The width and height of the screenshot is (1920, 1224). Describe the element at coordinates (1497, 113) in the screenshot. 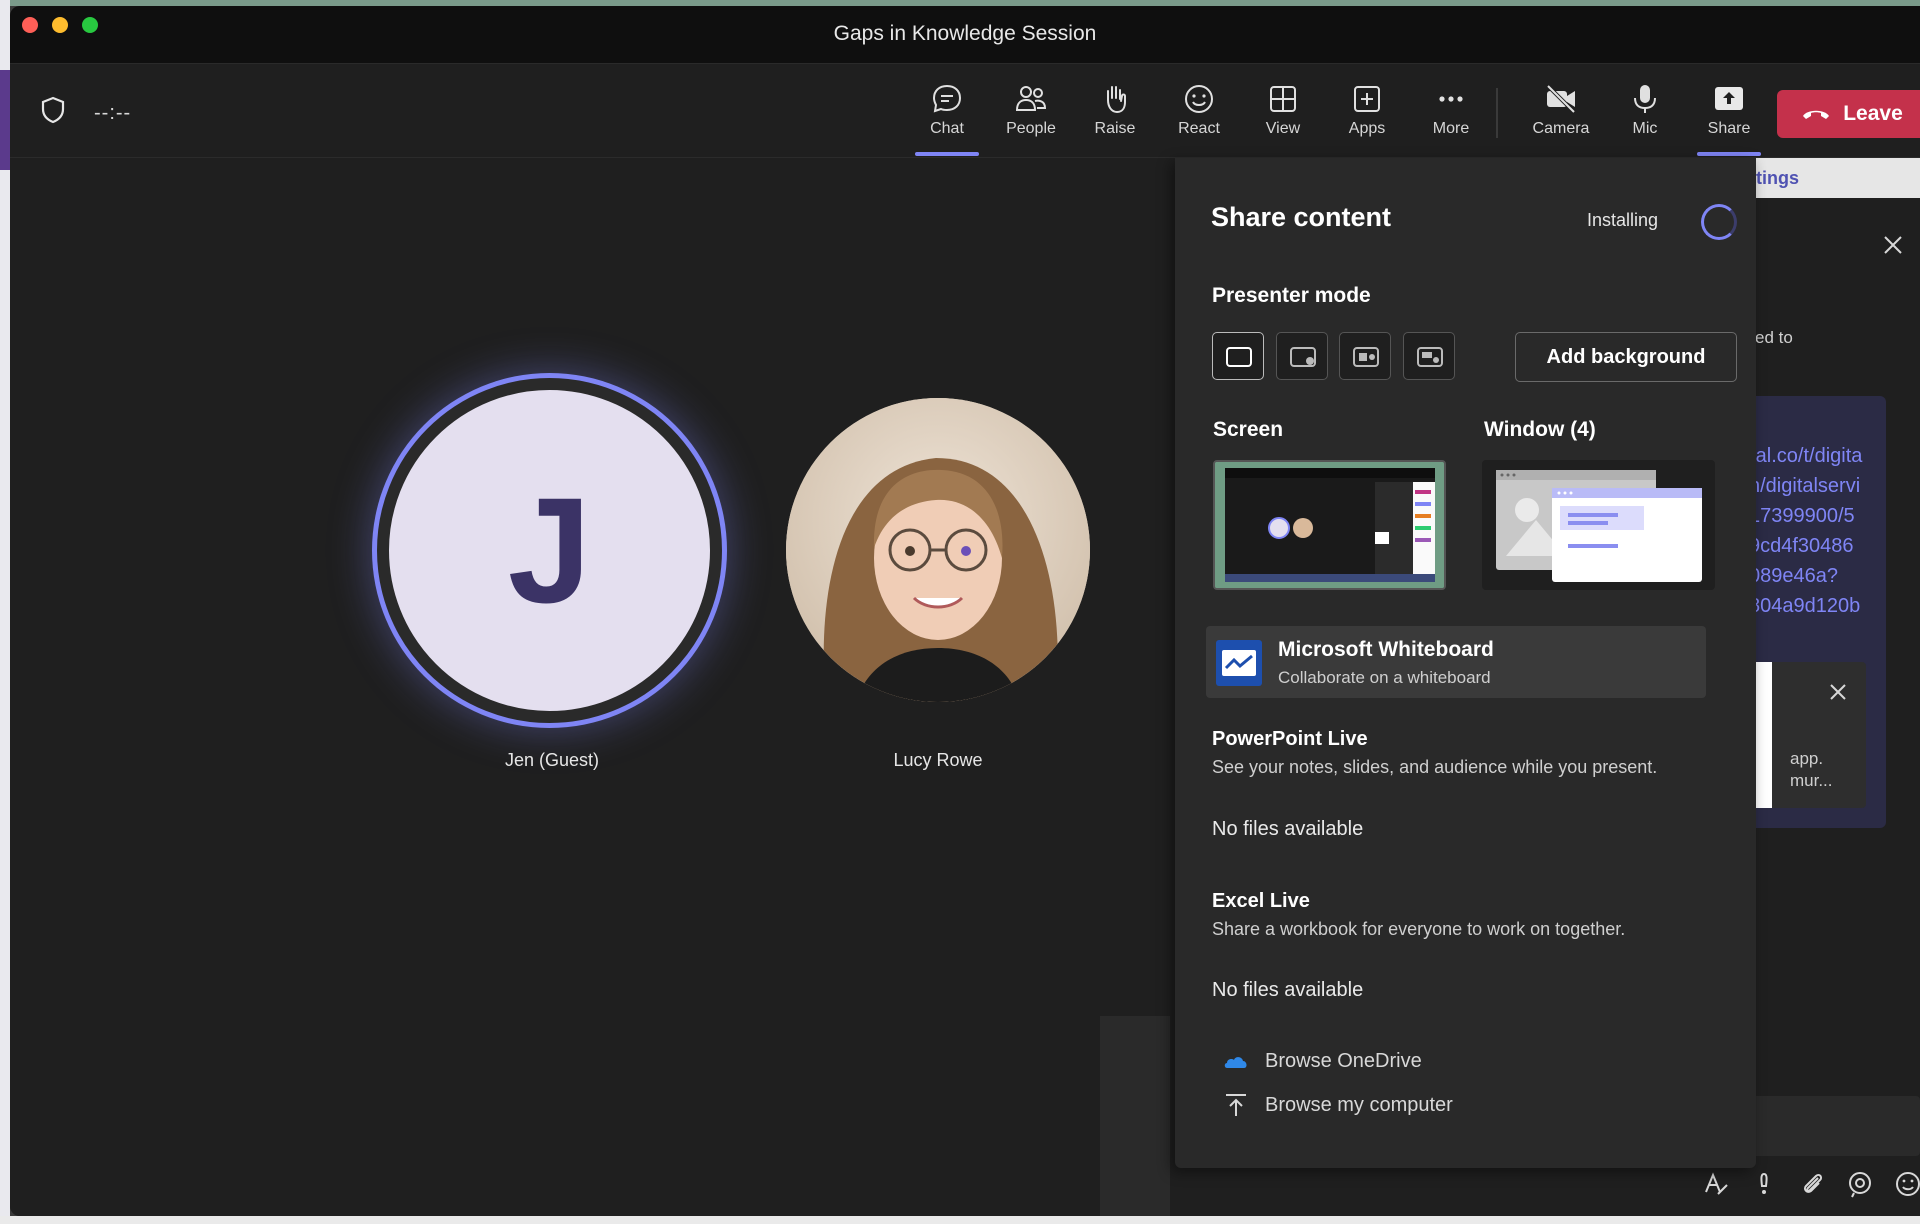

I see `toolbar-divider` at that location.